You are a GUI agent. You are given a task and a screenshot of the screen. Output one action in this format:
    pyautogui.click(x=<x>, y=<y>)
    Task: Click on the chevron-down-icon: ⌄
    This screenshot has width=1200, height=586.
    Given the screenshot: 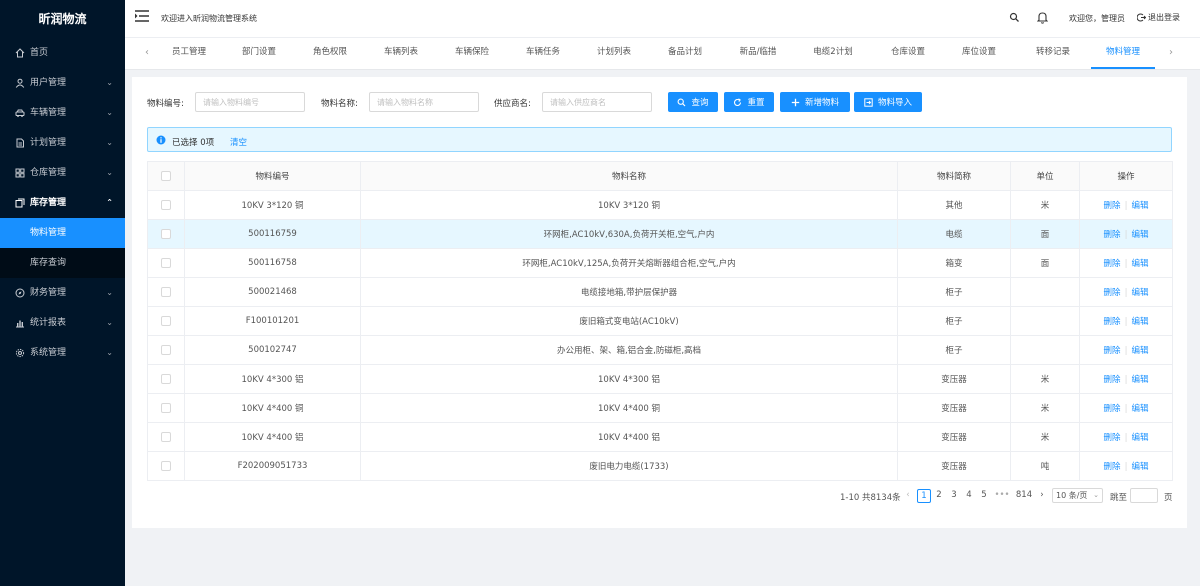 What is the action you would take?
    pyautogui.click(x=109, y=172)
    